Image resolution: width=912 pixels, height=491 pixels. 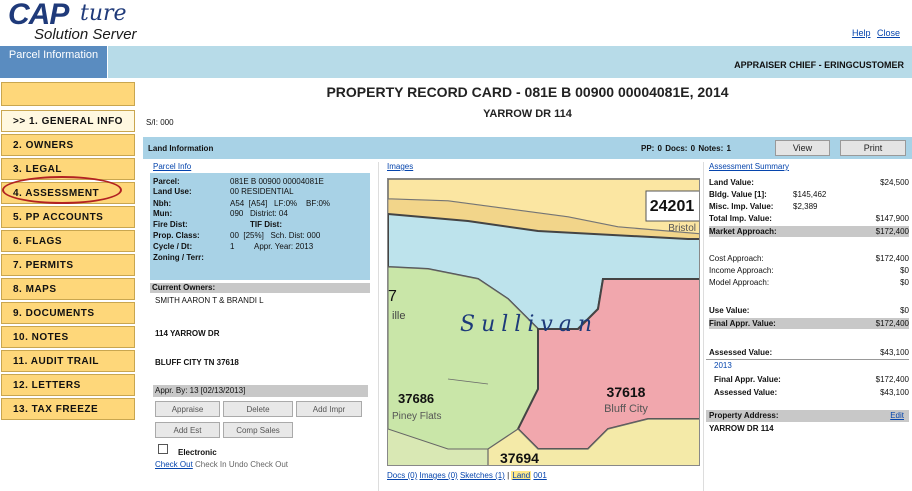 I want to click on check-in-link: Check In, so click(x=211, y=464).